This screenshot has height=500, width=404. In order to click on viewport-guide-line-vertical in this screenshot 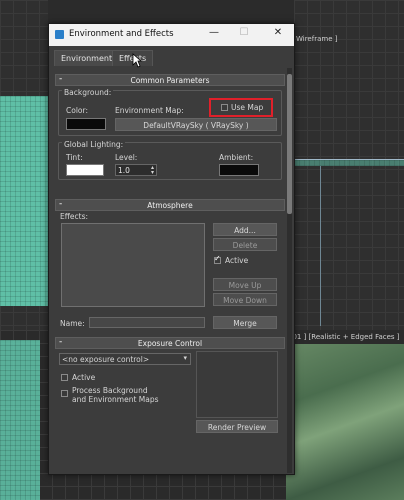, I will do `click(320, 246)`.